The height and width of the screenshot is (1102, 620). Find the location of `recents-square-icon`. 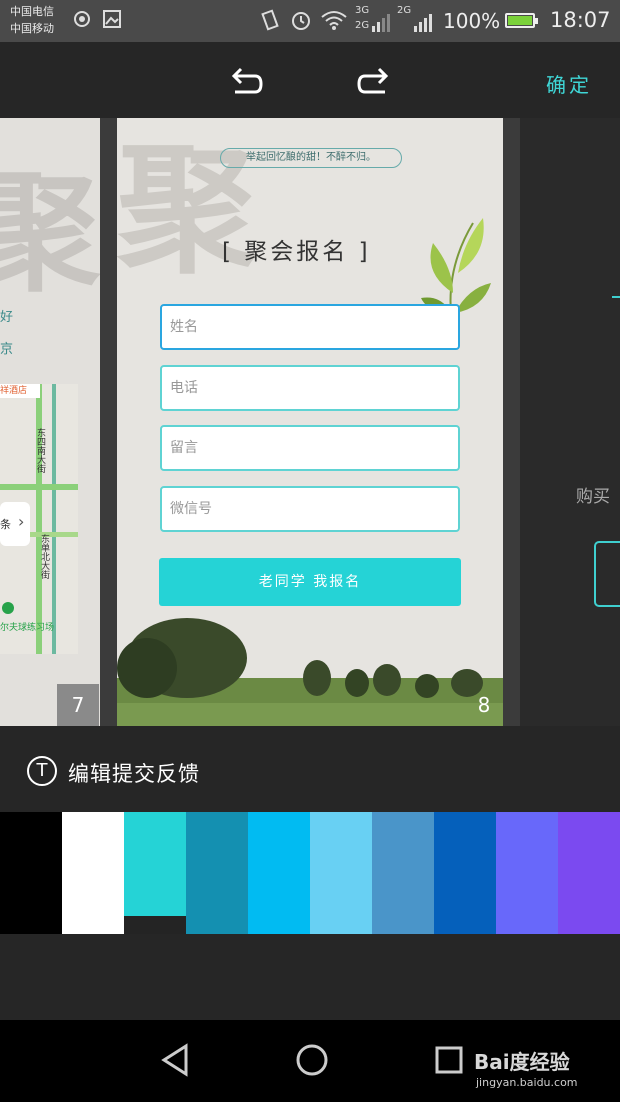

recents-square-icon is located at coordinates (449, 1060).